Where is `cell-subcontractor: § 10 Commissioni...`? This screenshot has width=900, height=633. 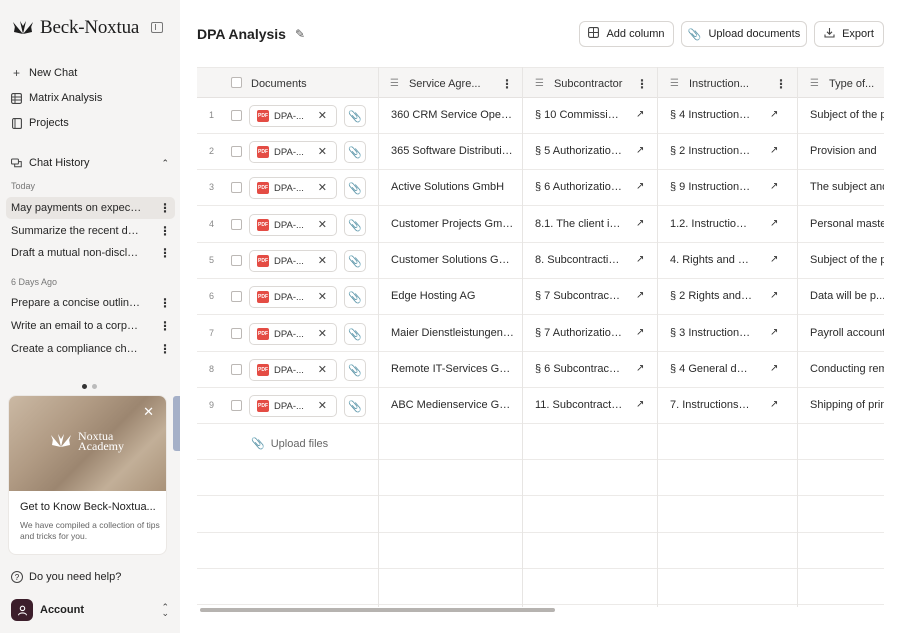 cell-subcontractor: § 10 Commissioni... is located at coordinates (579, 115).